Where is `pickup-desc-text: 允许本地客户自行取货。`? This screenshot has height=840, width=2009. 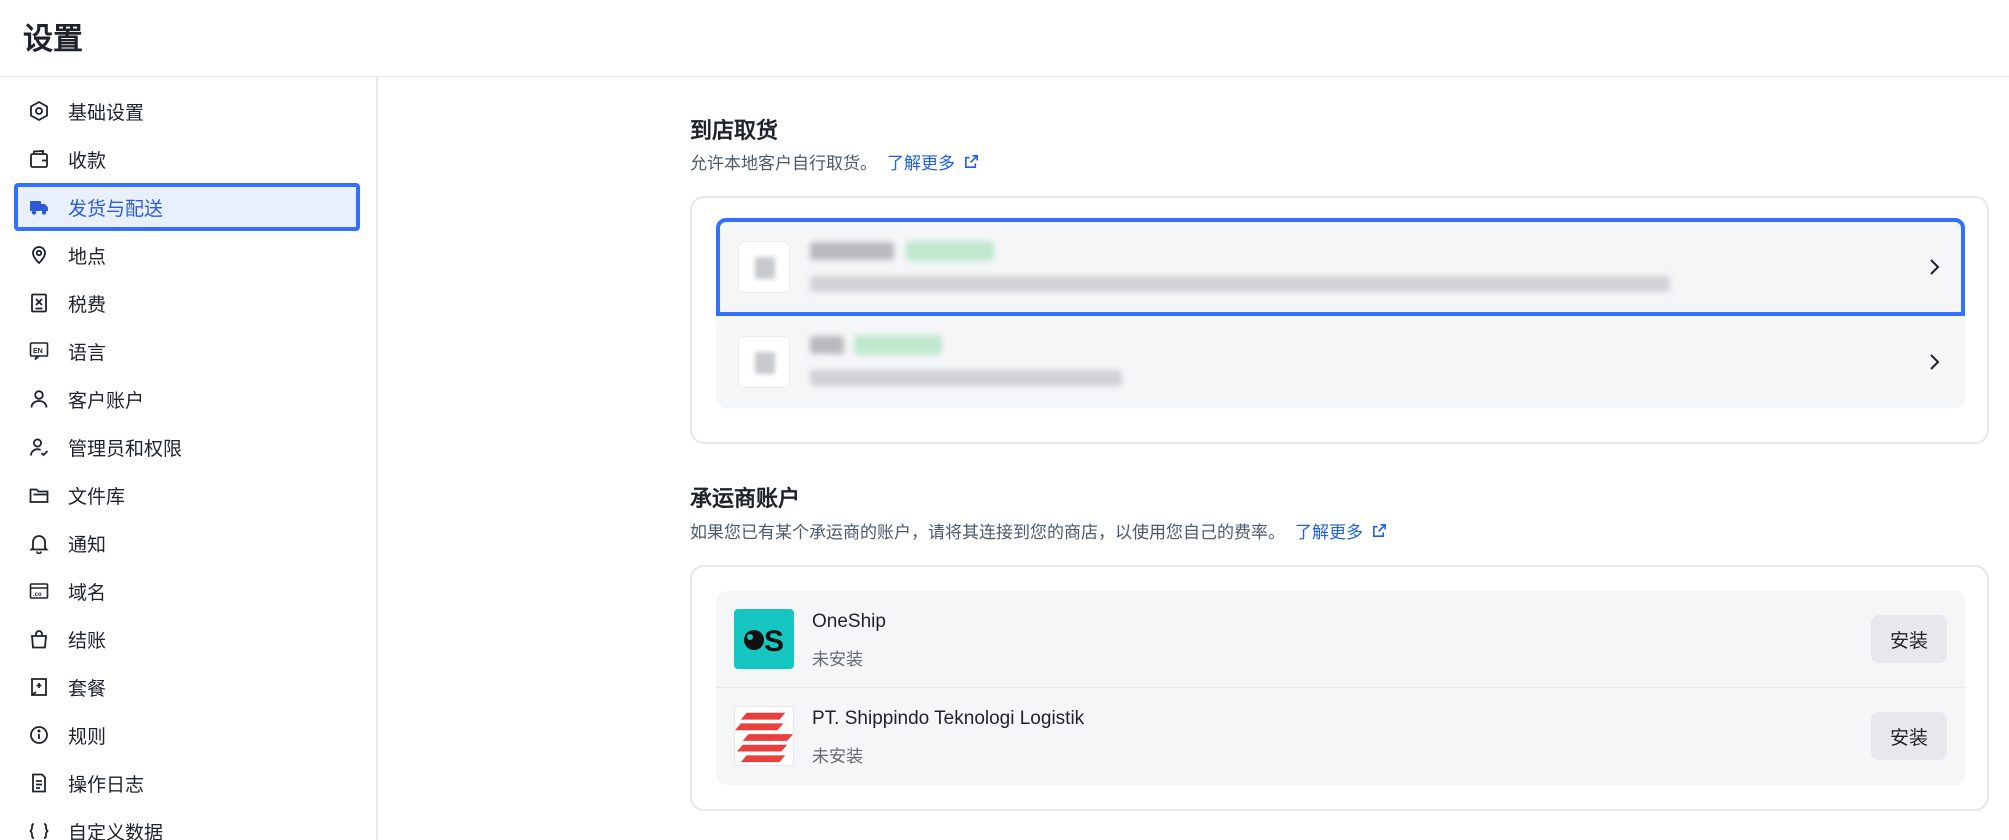 pickup-desc-text: 允许本地客户自行取货。 is located at coordinates (783, 163).